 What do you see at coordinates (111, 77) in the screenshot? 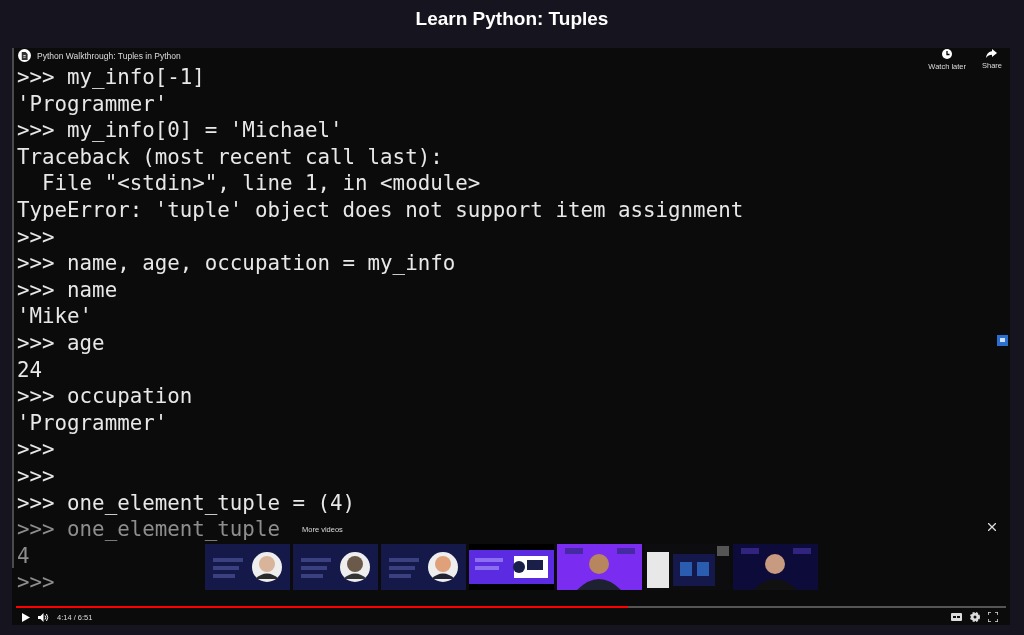
I see `terminal-line: >>> my_info[-1]` at bounding box center [111, 77].